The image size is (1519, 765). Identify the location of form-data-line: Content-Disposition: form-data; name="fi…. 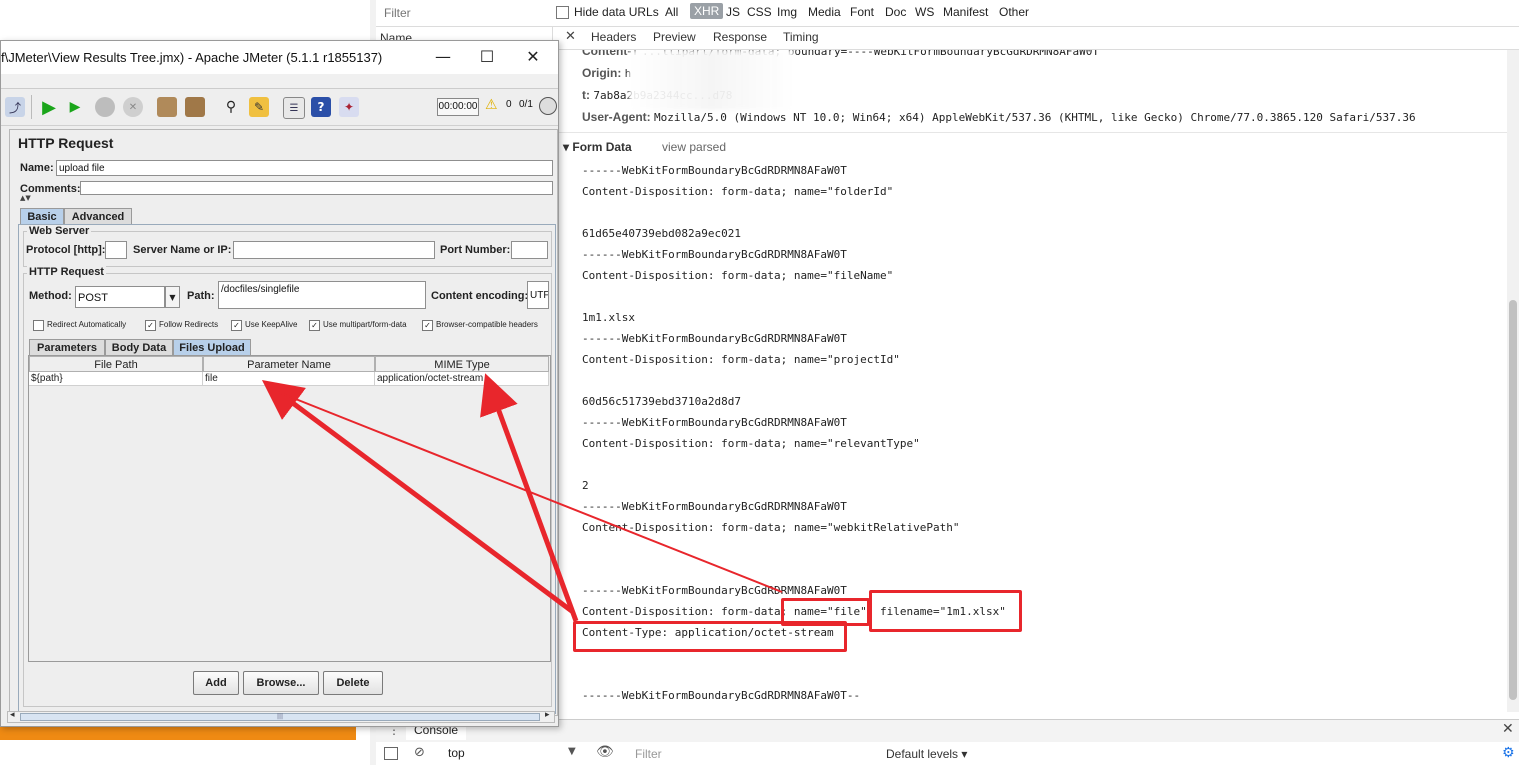
(738, 275).